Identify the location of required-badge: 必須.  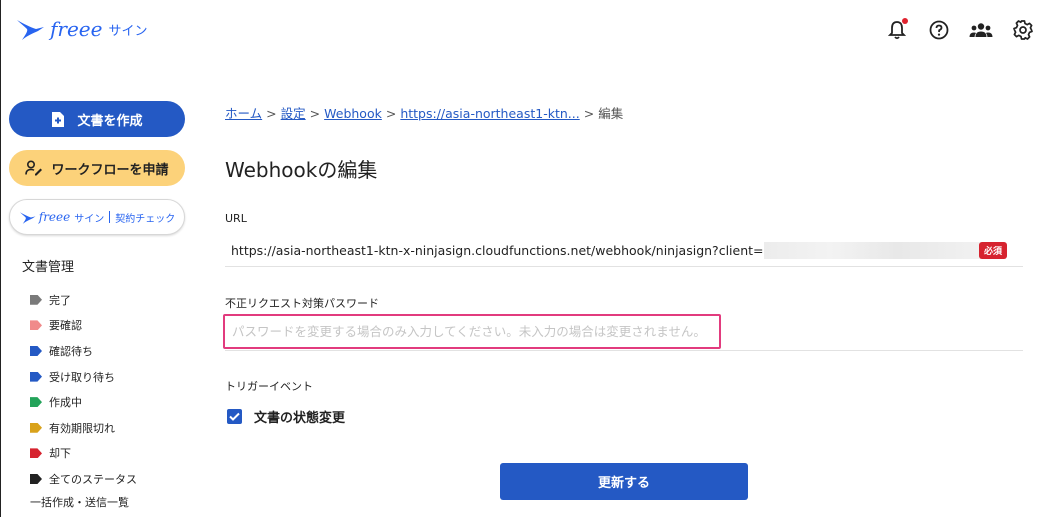
(992, 250).